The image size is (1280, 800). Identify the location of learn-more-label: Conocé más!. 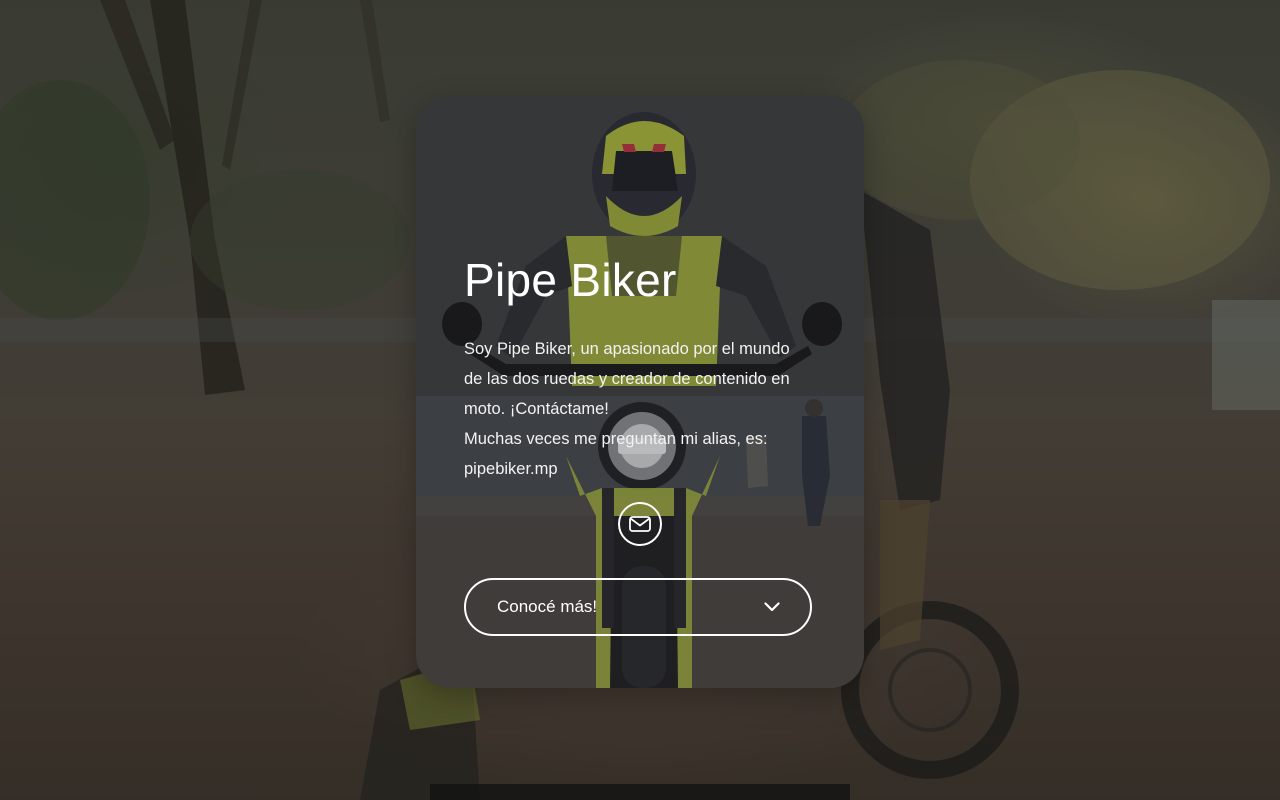
(547, 606).